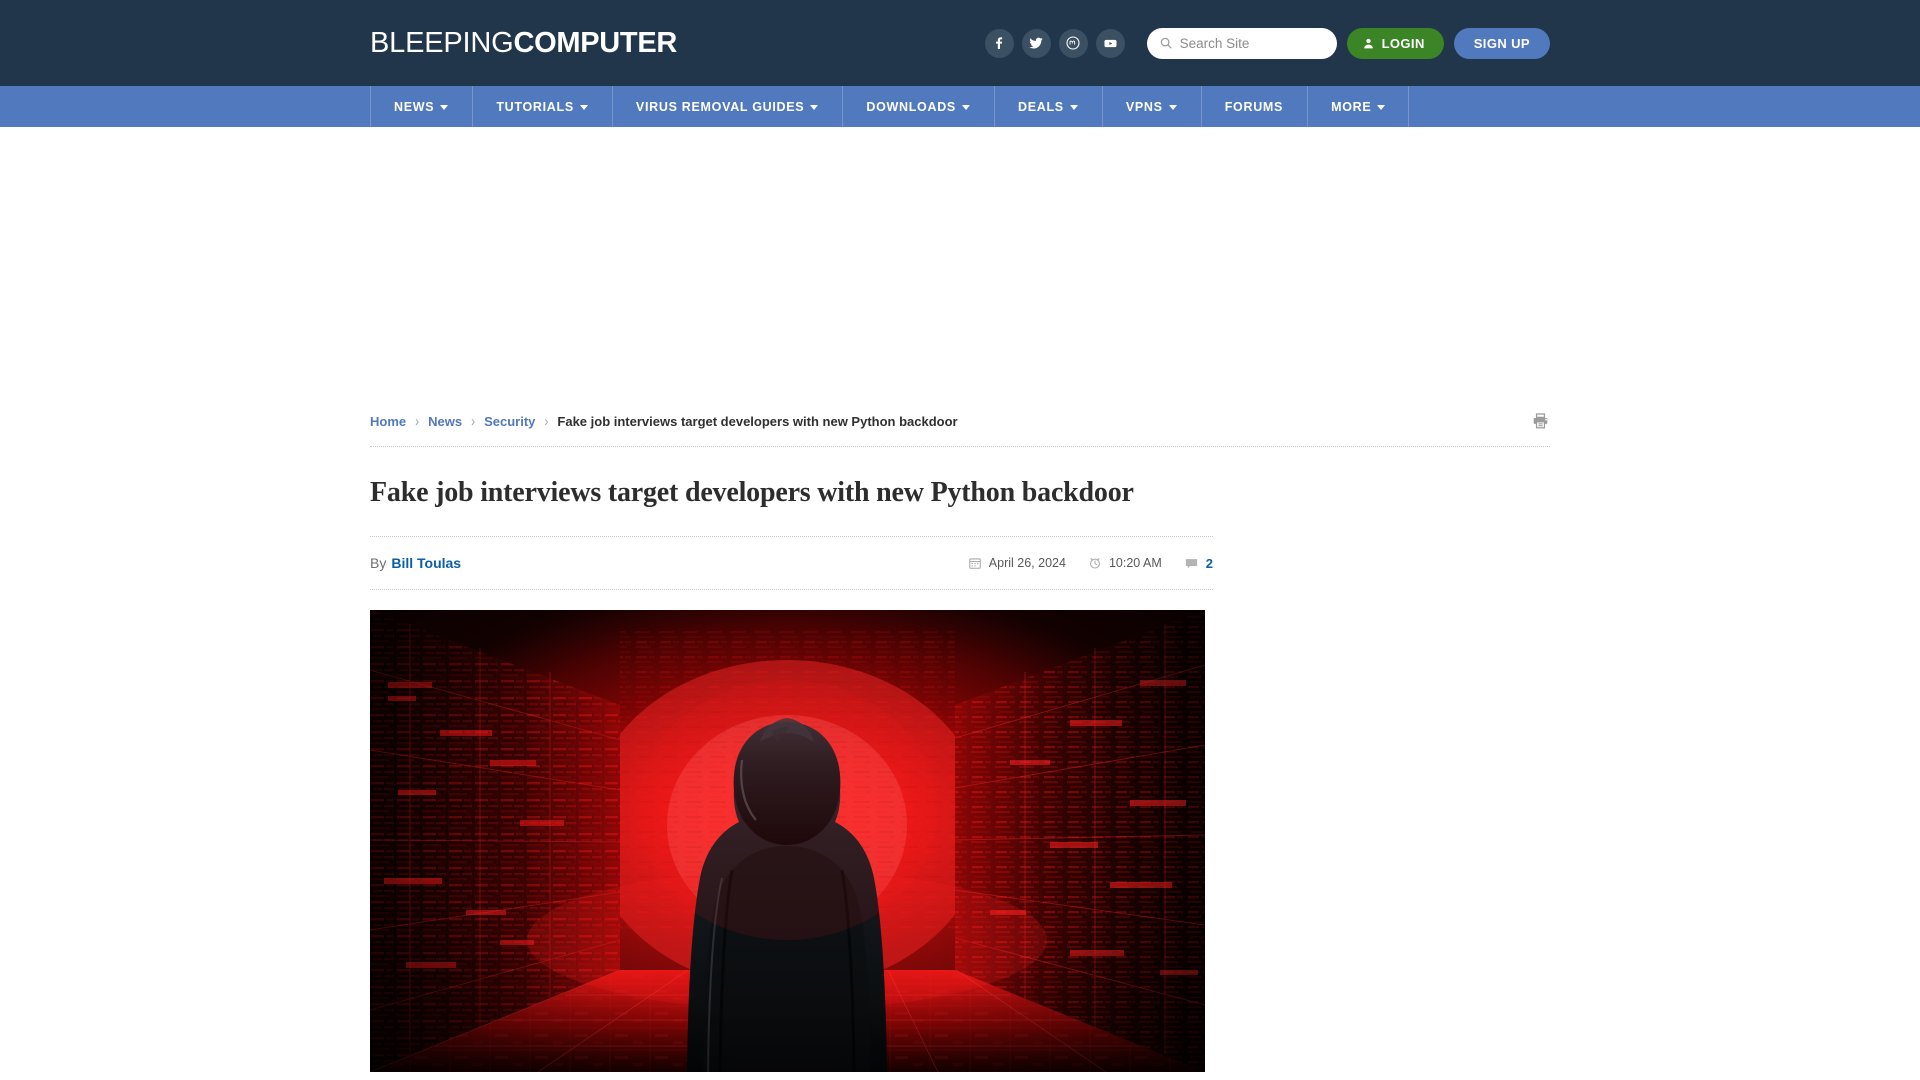 The image size is (1920, 1080). I want to click on article-time: 10:20 AM, so click(1125, 563).